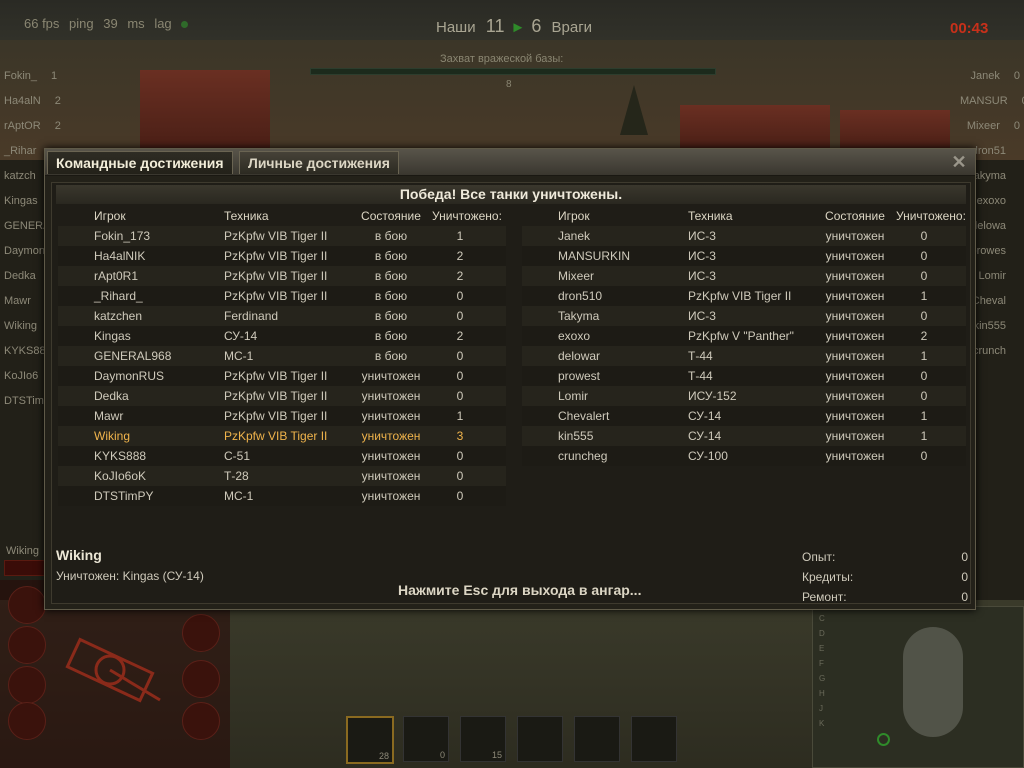 The image size is (1024, 768). Describe the element at coordinates (282, 256) in the screenshot. I see `table-row: Ha4alNIK PzKpfw VIB Tiger II в бою 2` at that location.